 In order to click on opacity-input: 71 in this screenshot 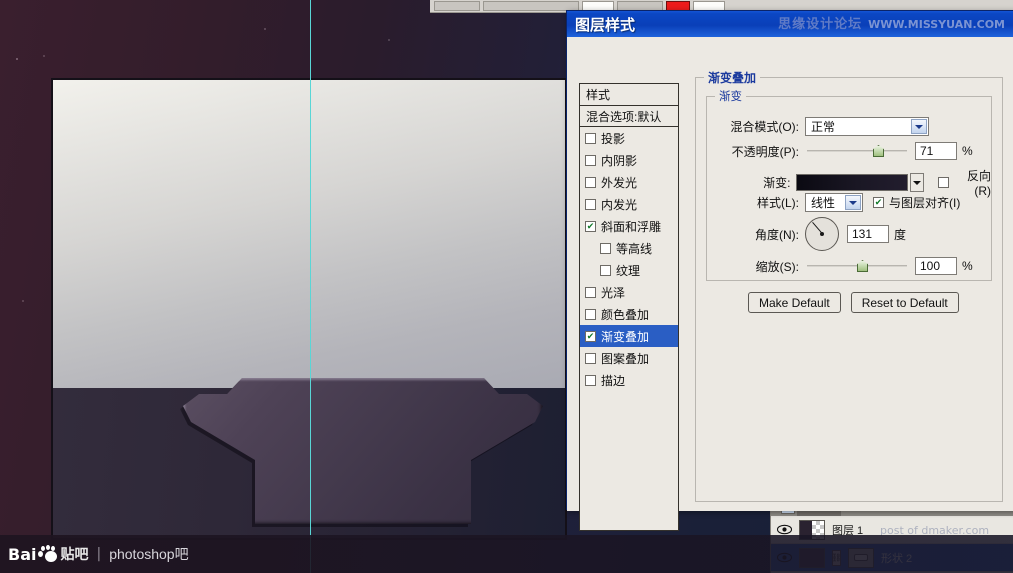, I will do `click(936, 151)`.